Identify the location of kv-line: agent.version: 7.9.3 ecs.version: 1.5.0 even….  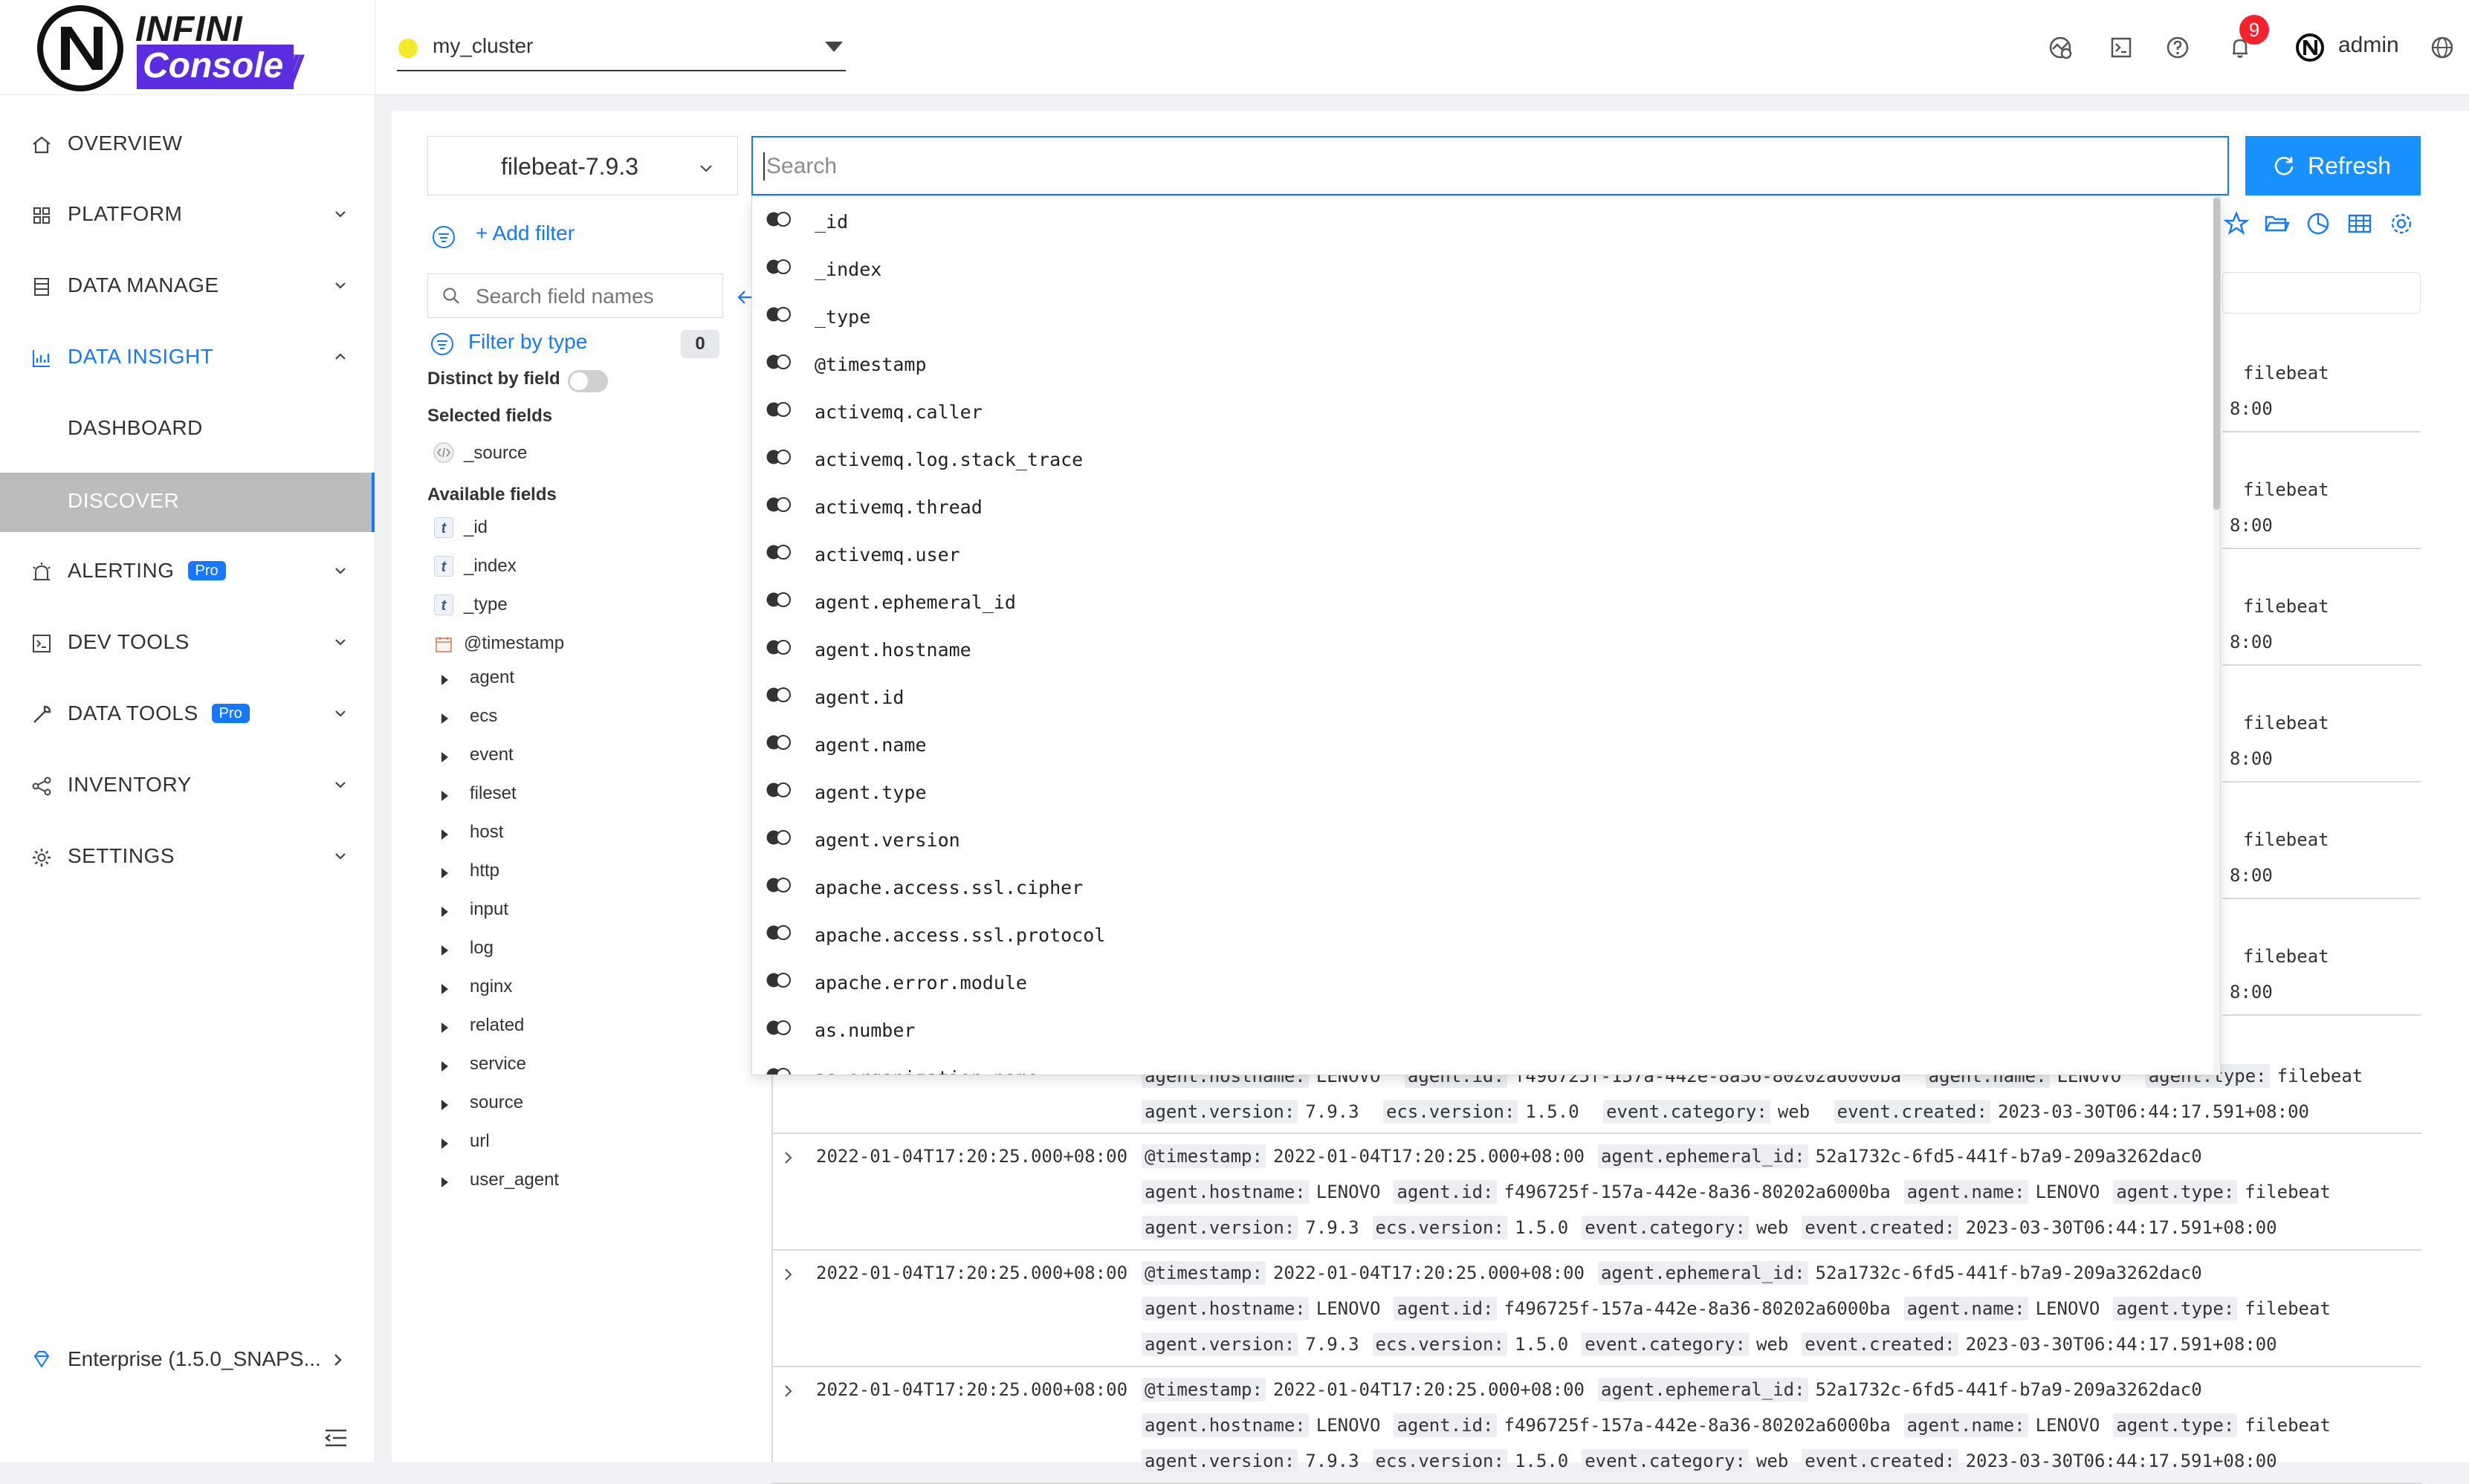
(1716, 1228).